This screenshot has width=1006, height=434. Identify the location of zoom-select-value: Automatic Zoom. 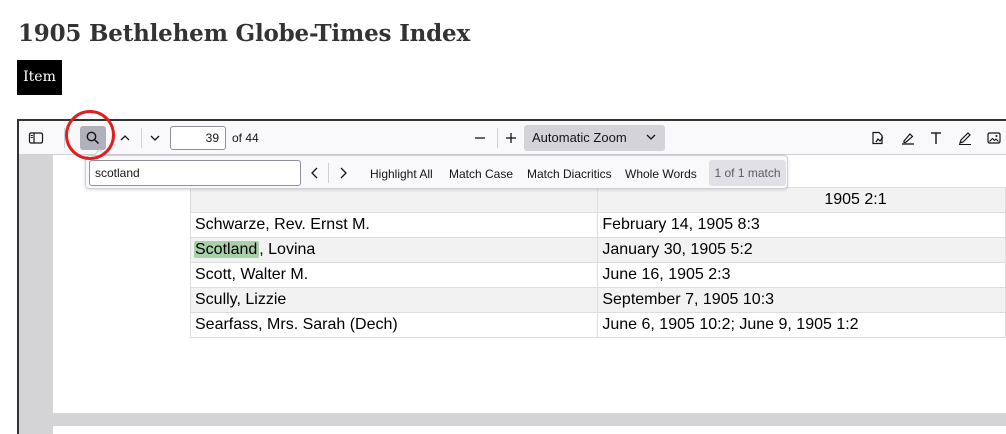
(579, 137).